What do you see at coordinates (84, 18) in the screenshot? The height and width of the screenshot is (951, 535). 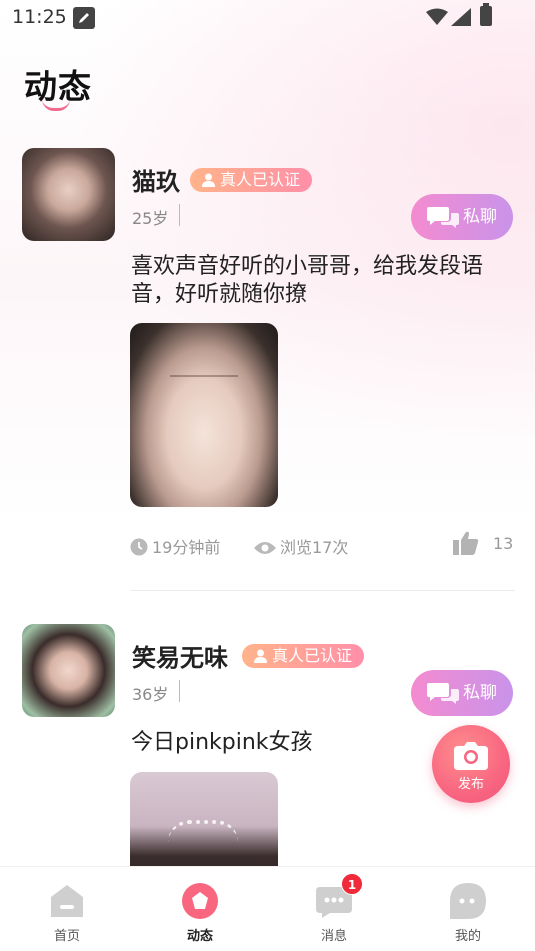 I see `edit-notification-icon` at bounding box center [84, 18].